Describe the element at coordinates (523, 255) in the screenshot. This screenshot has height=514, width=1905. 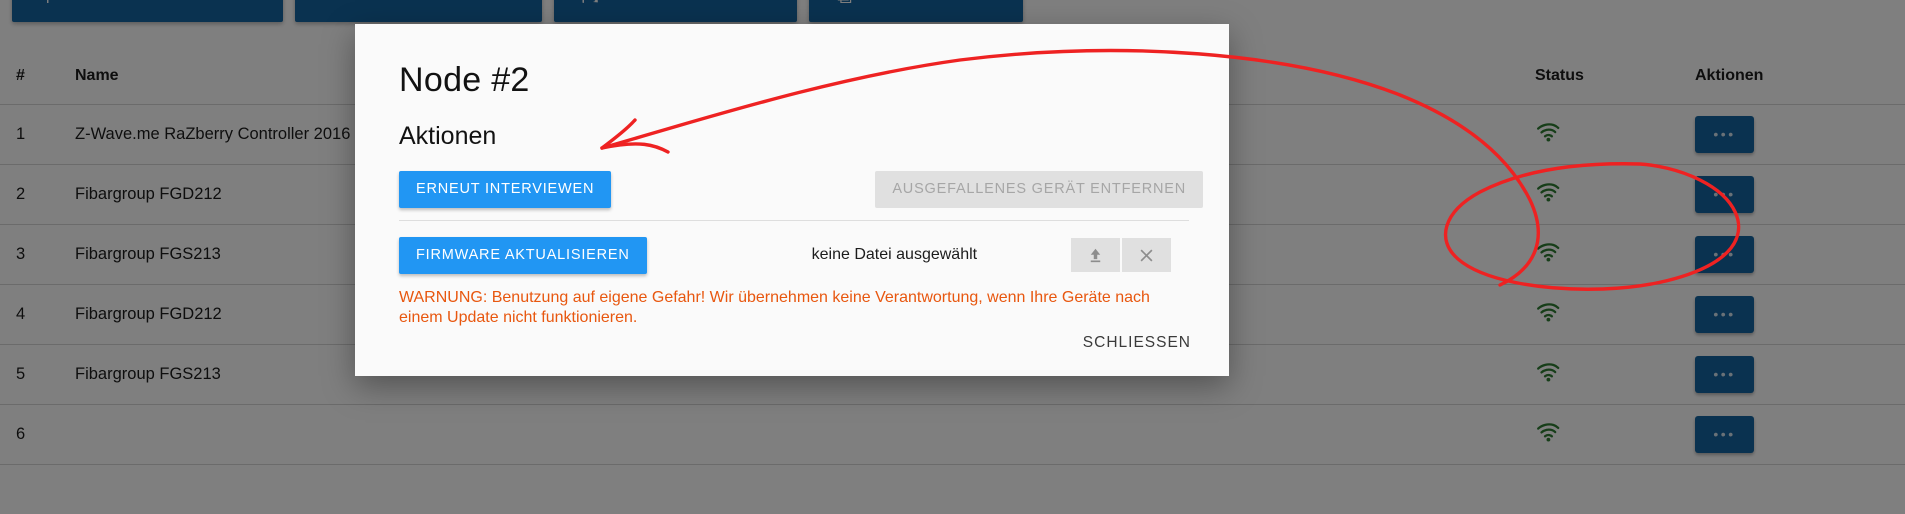
I see `firmware-update-button: FIRMWARE AKTUALISIEREN` at that location.